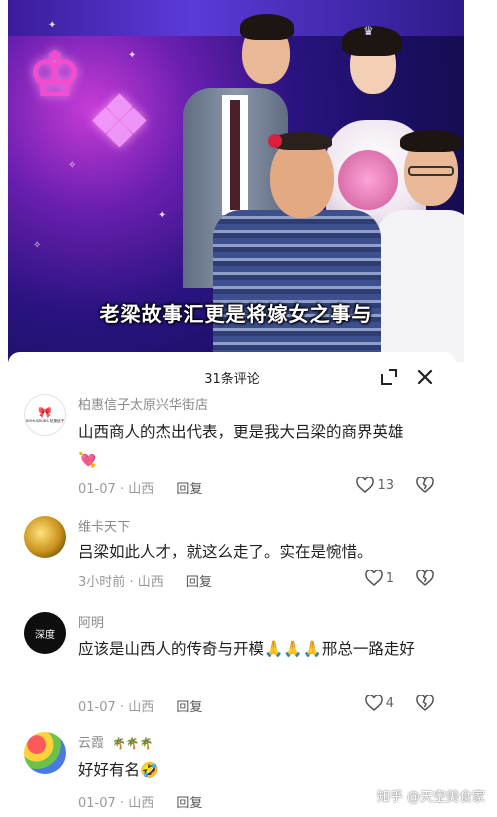 The width and height of the screenshot is (497, 817). I want to click on comment-meta: 3小时前 · 山西 回复, so click(145, 580).